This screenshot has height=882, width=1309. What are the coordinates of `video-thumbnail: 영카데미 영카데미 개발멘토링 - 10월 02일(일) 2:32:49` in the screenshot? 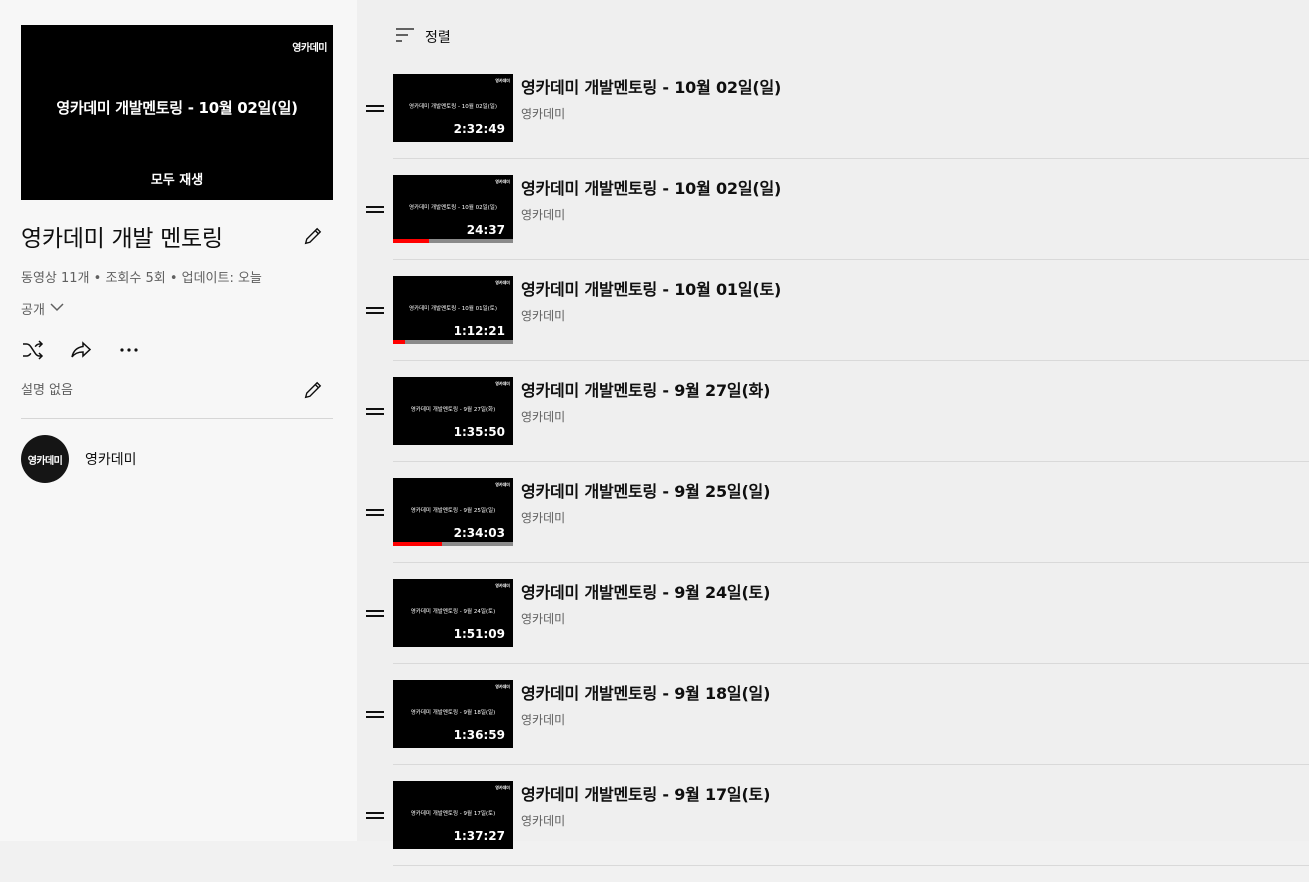 It's located at (453, 108).